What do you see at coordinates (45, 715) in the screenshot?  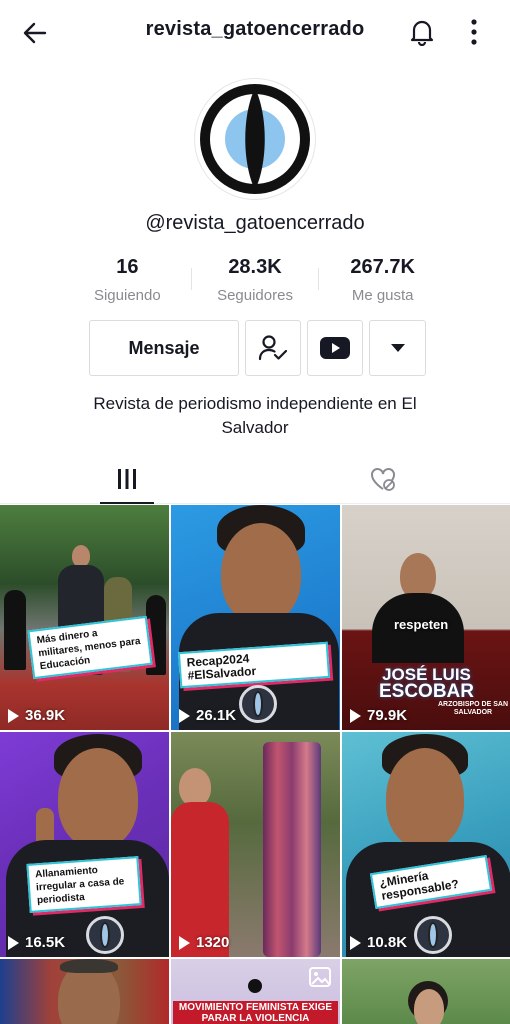 I see `view-count-text: 36.9K` at bounding box center [45, 715].